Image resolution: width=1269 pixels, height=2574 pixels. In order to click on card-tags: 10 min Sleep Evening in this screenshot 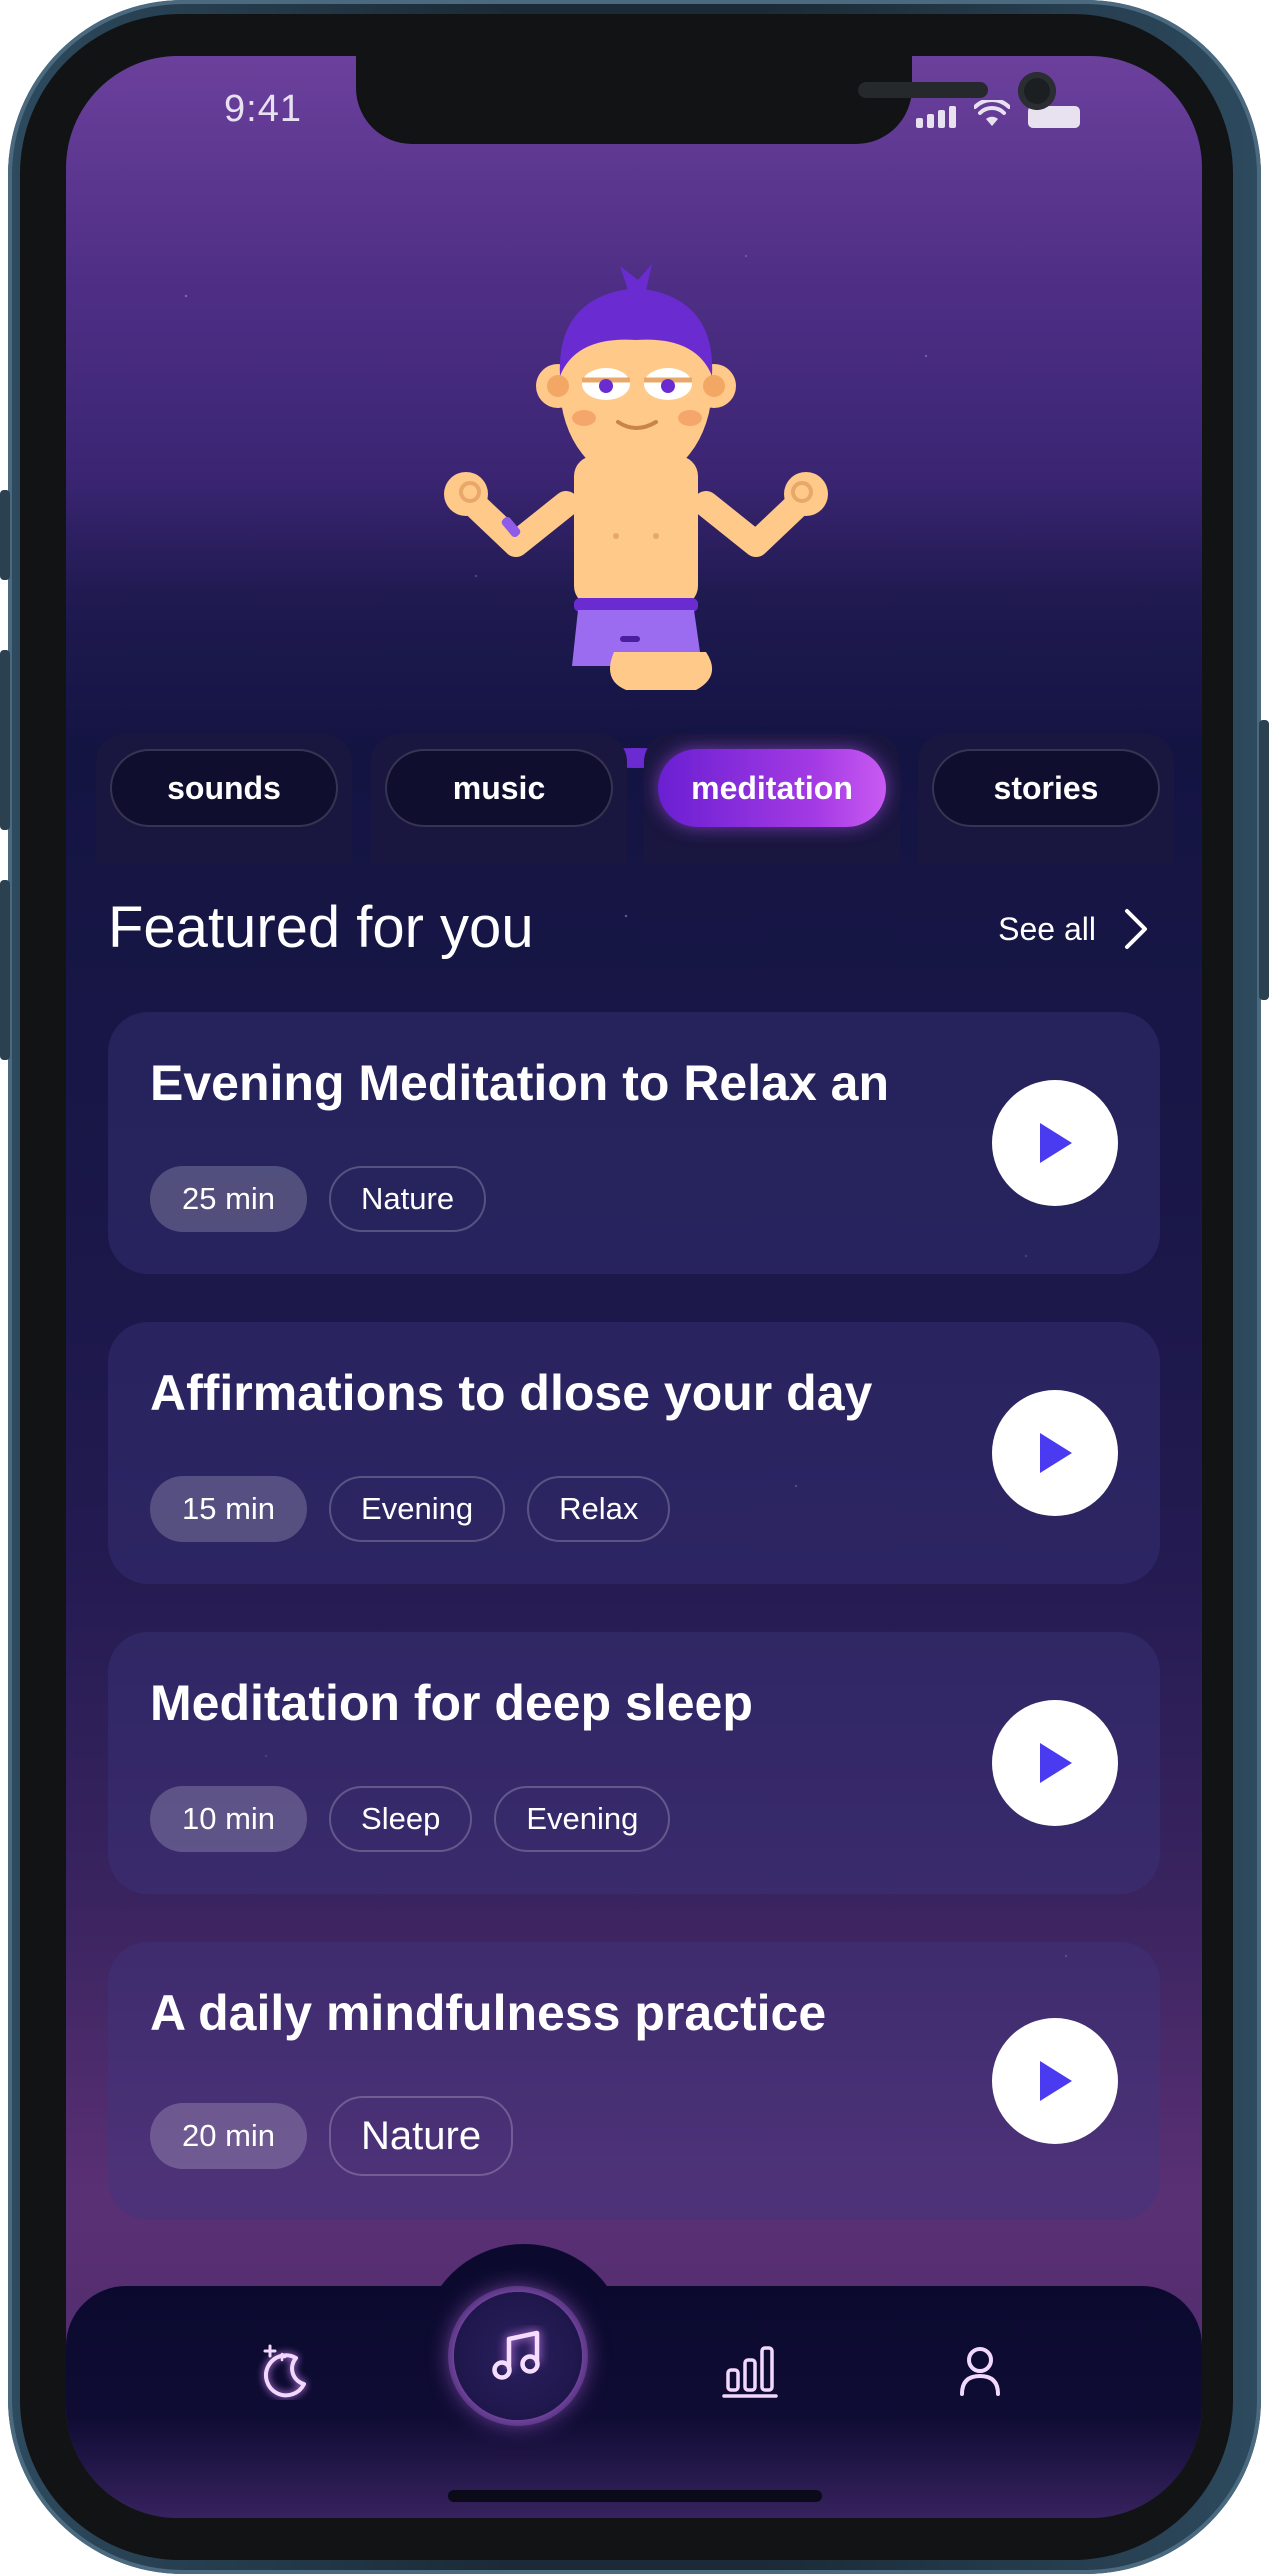, I will do `click(410, 1819)`.